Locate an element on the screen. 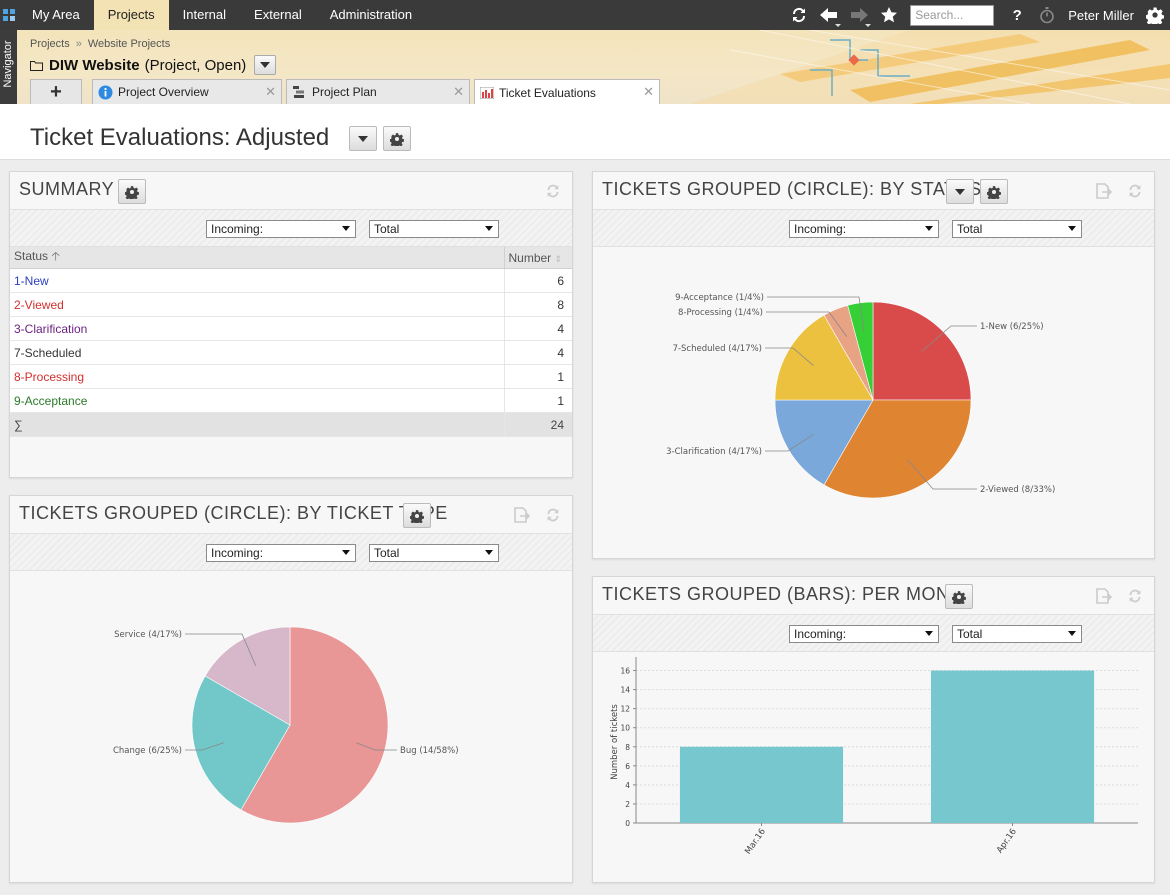 The image size is (1170, 895). project-dropdown-button is located at coordinates (265, 65).